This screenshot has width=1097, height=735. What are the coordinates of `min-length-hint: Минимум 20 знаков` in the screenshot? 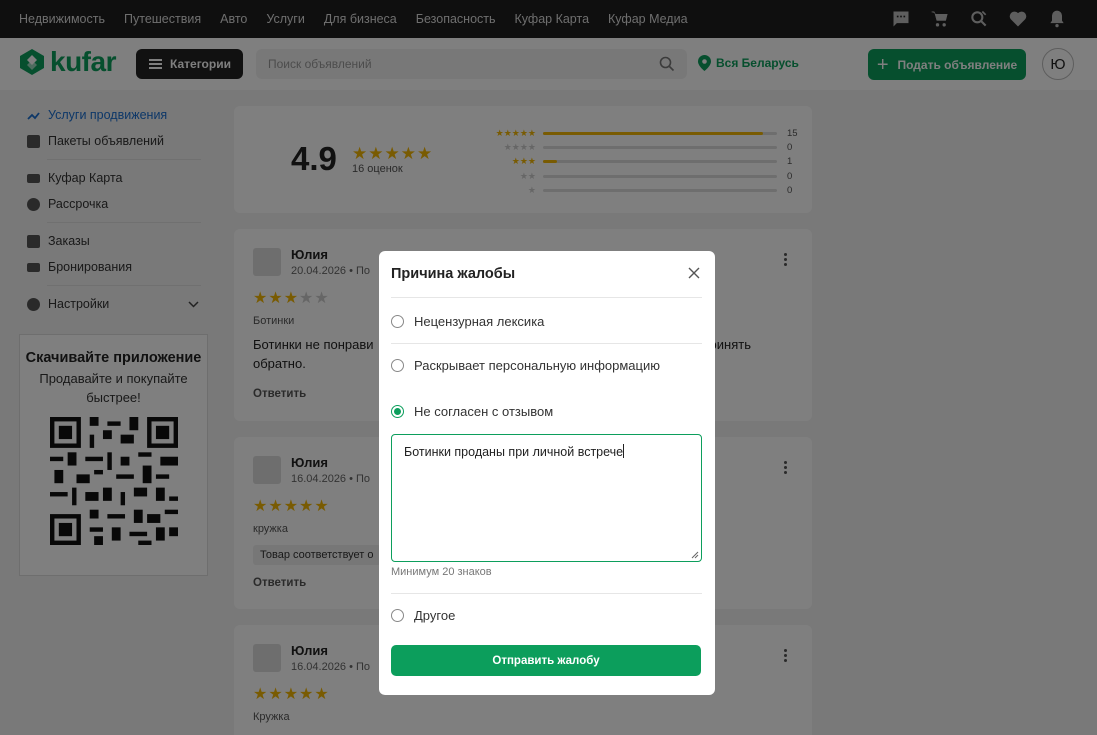 It's located at (441, 572).